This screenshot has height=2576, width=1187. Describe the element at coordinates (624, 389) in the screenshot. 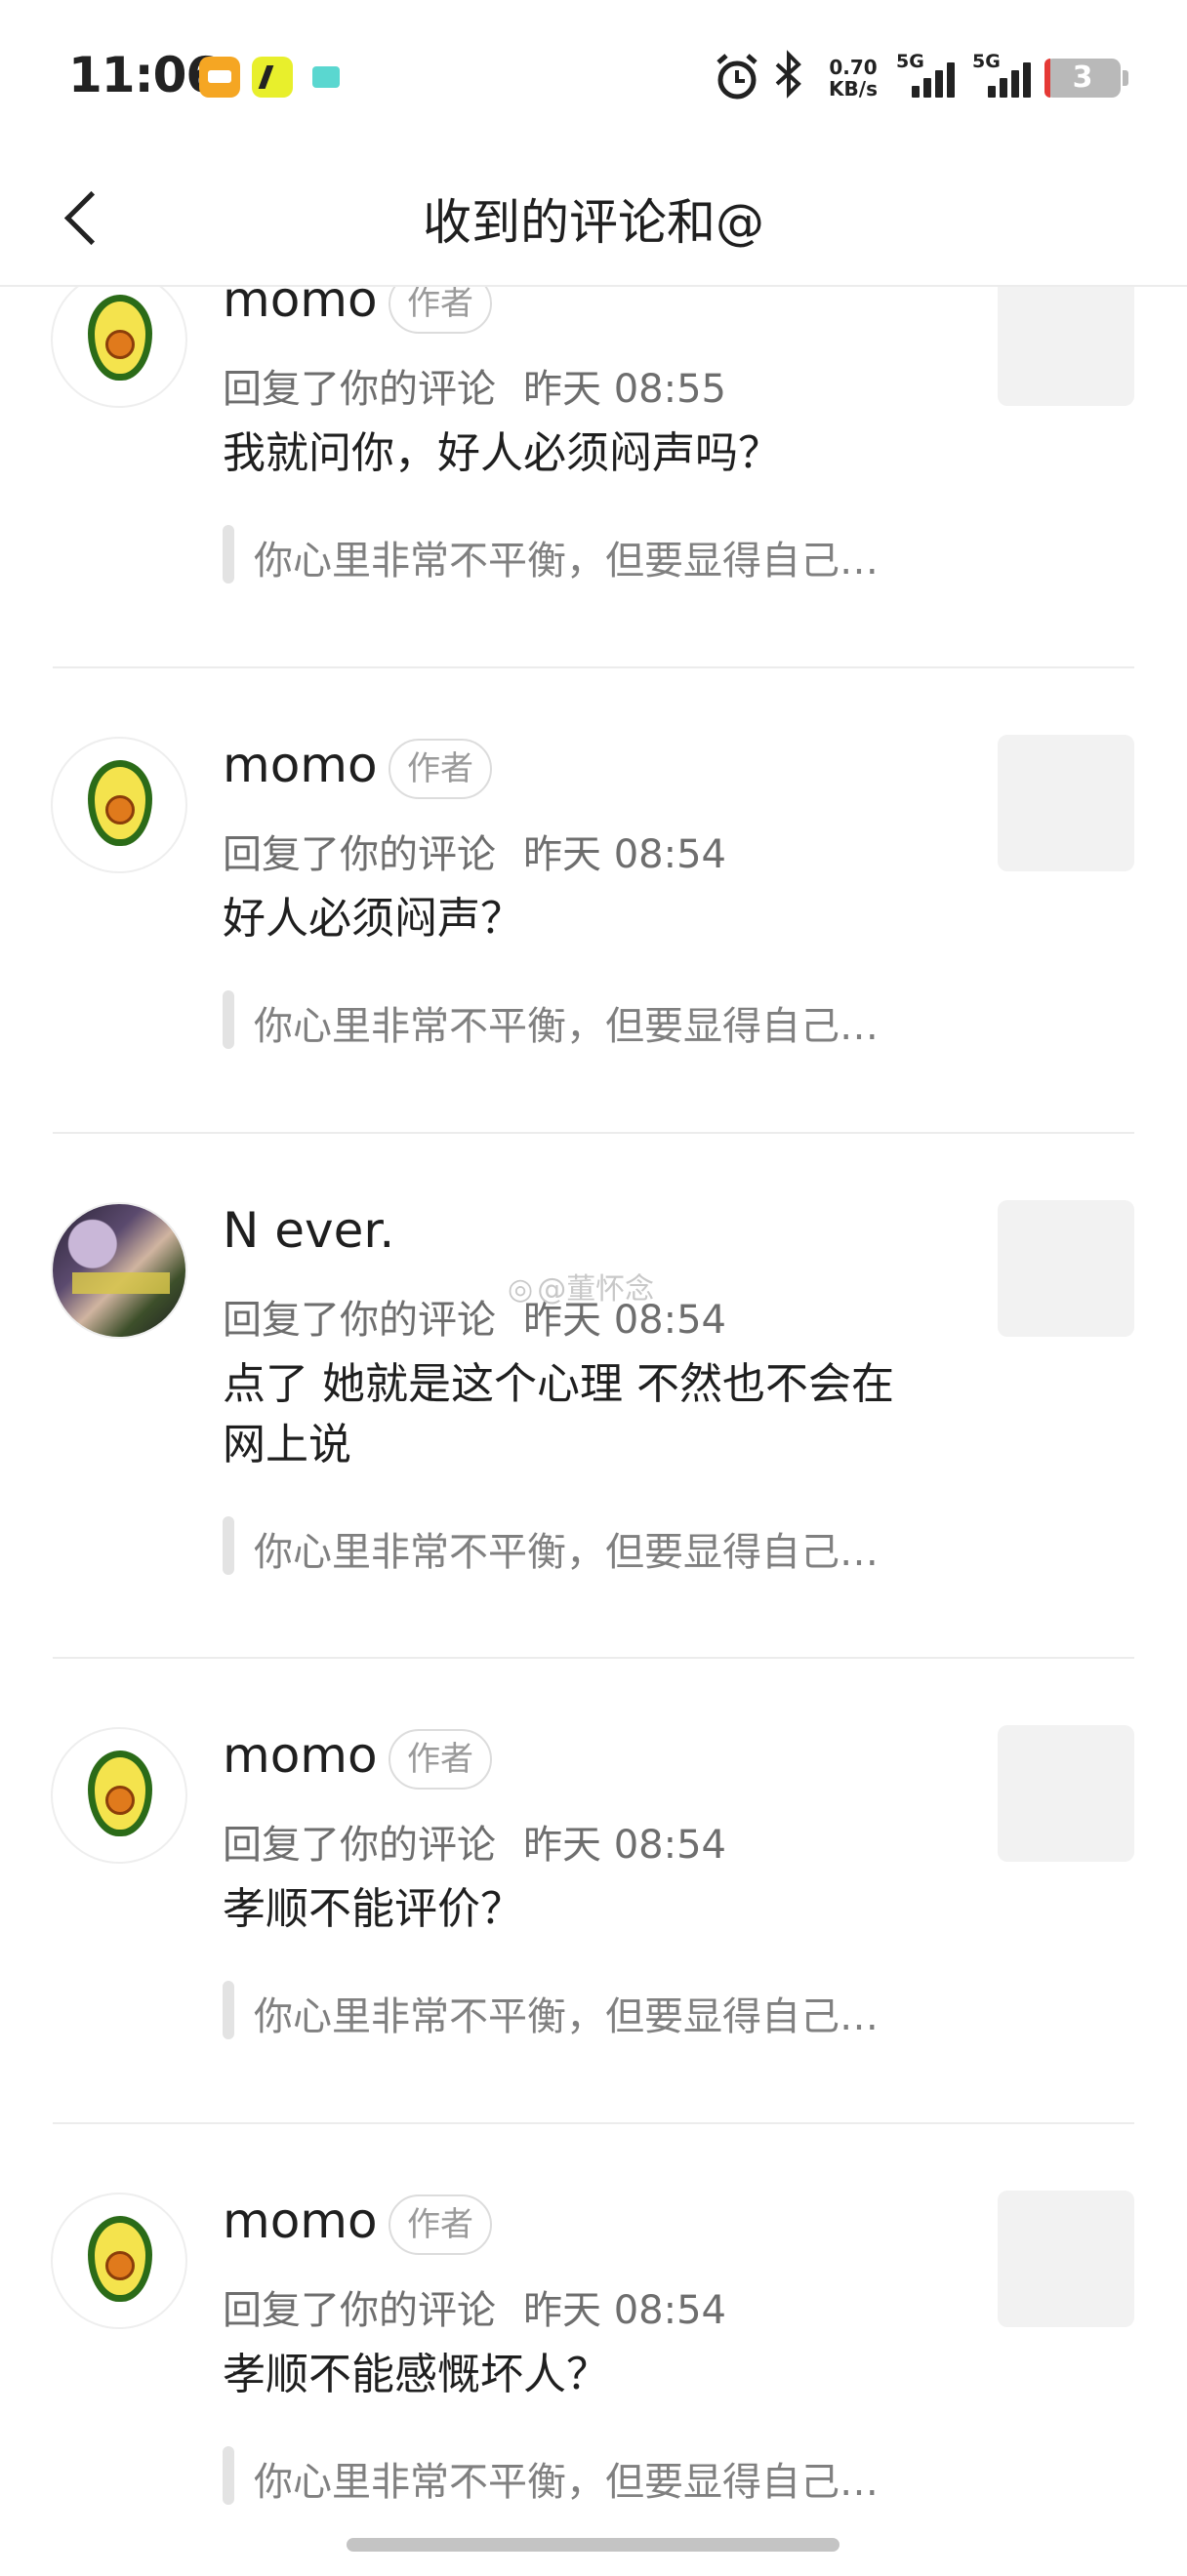

I see `reply-time: 昨天 08:55` at that location.